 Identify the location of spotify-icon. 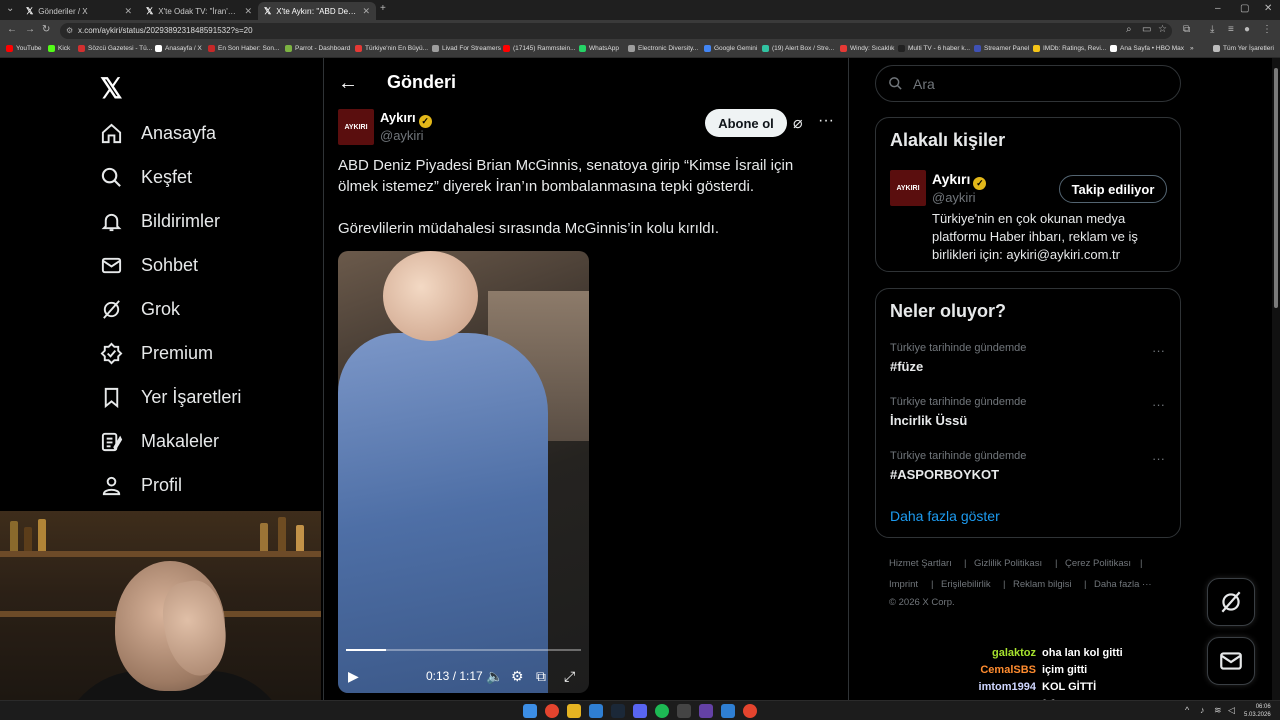
(662, 711).